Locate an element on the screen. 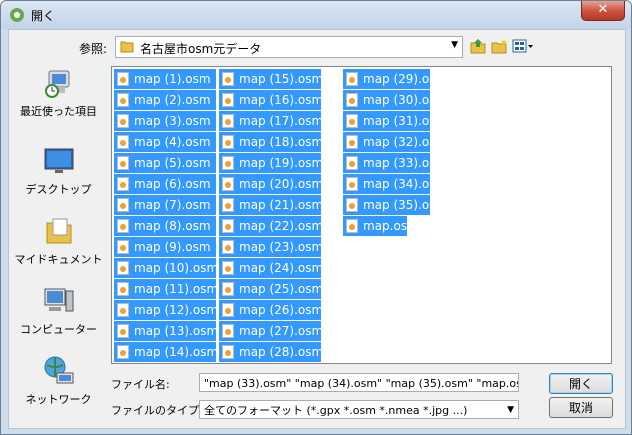 This screenshot has width=632, height=435. file-item: map (29).osm is located at coordinates (395, 79).